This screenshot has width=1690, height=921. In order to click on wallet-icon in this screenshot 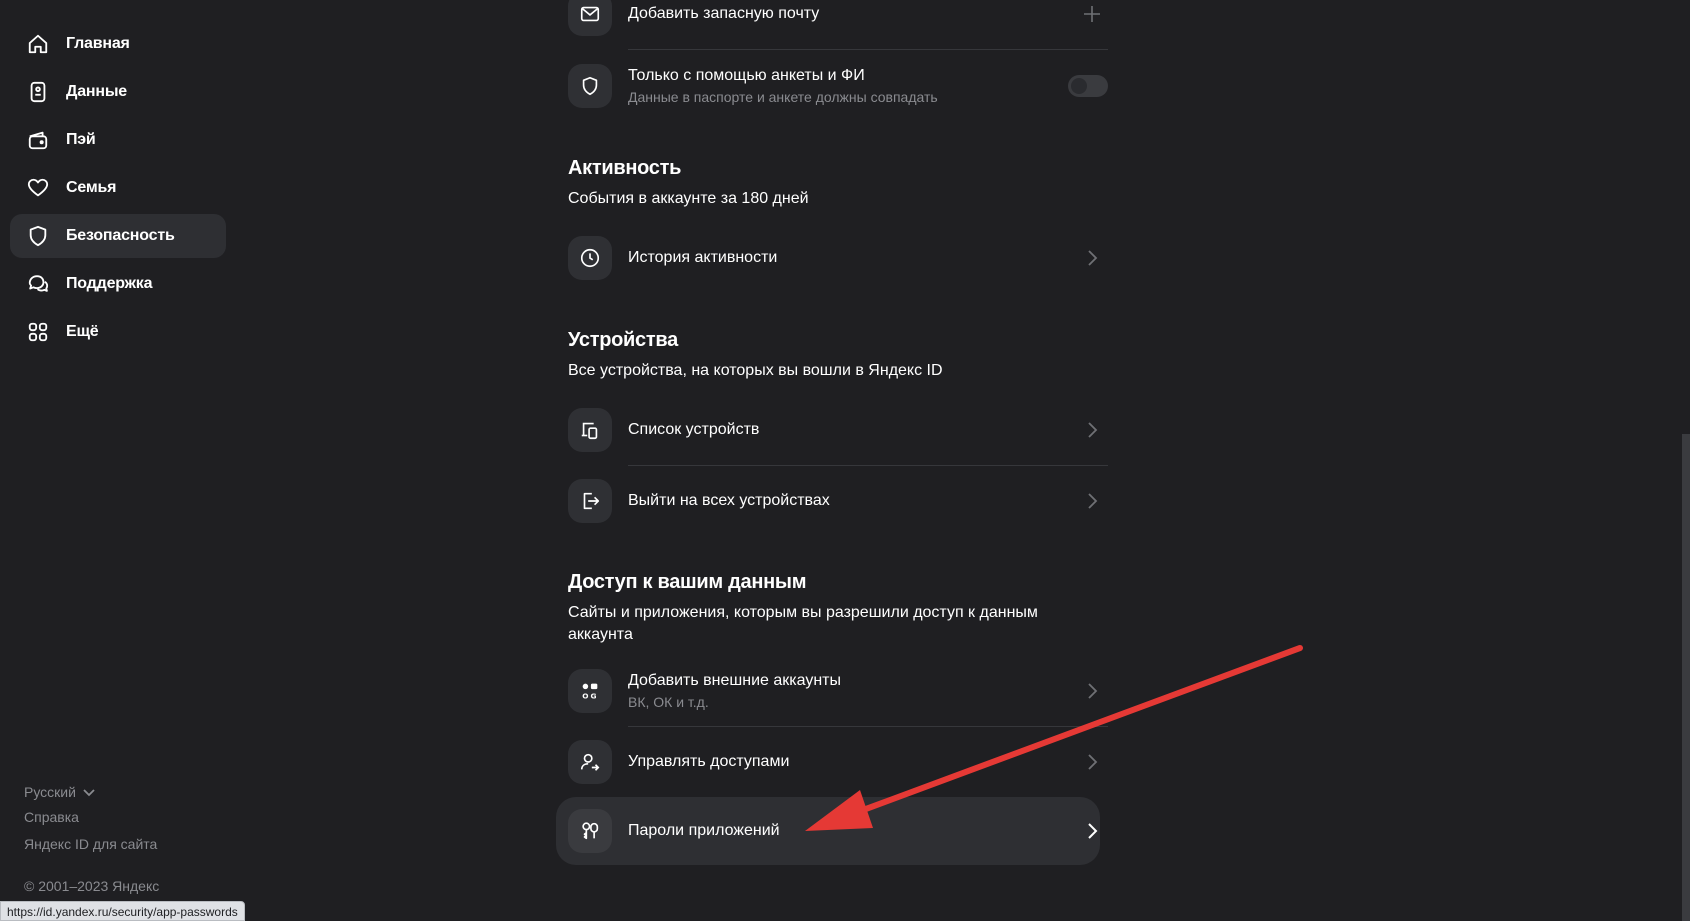, I will do `click(38, 140)`.